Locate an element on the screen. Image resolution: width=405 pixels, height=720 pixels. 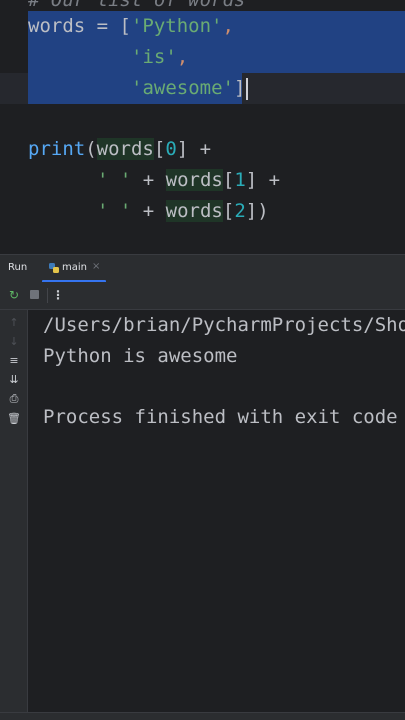
index-number: 2 is located at coordinates (240, 211).